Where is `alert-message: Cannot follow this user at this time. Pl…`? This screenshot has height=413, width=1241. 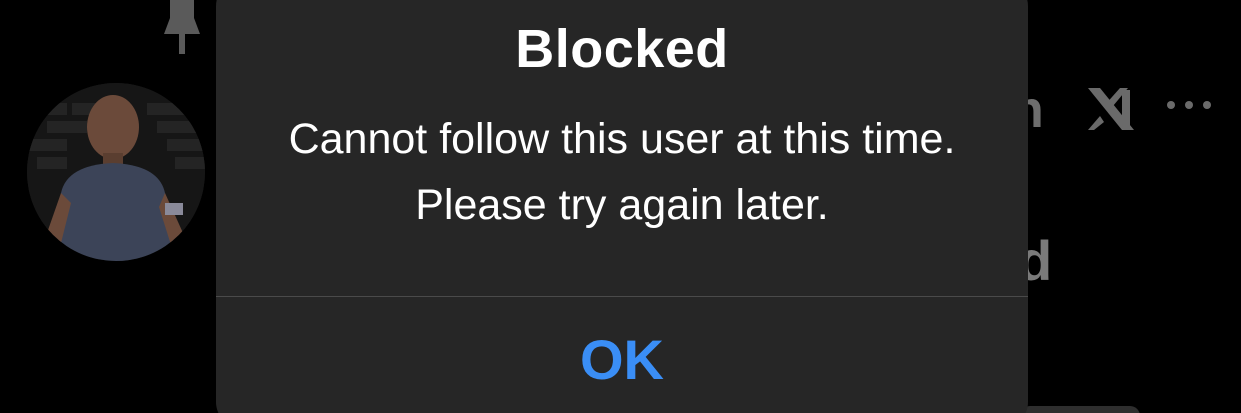
alert-message: Cannot follow this user at this time. Pl… is located at coordinates (622, 172).